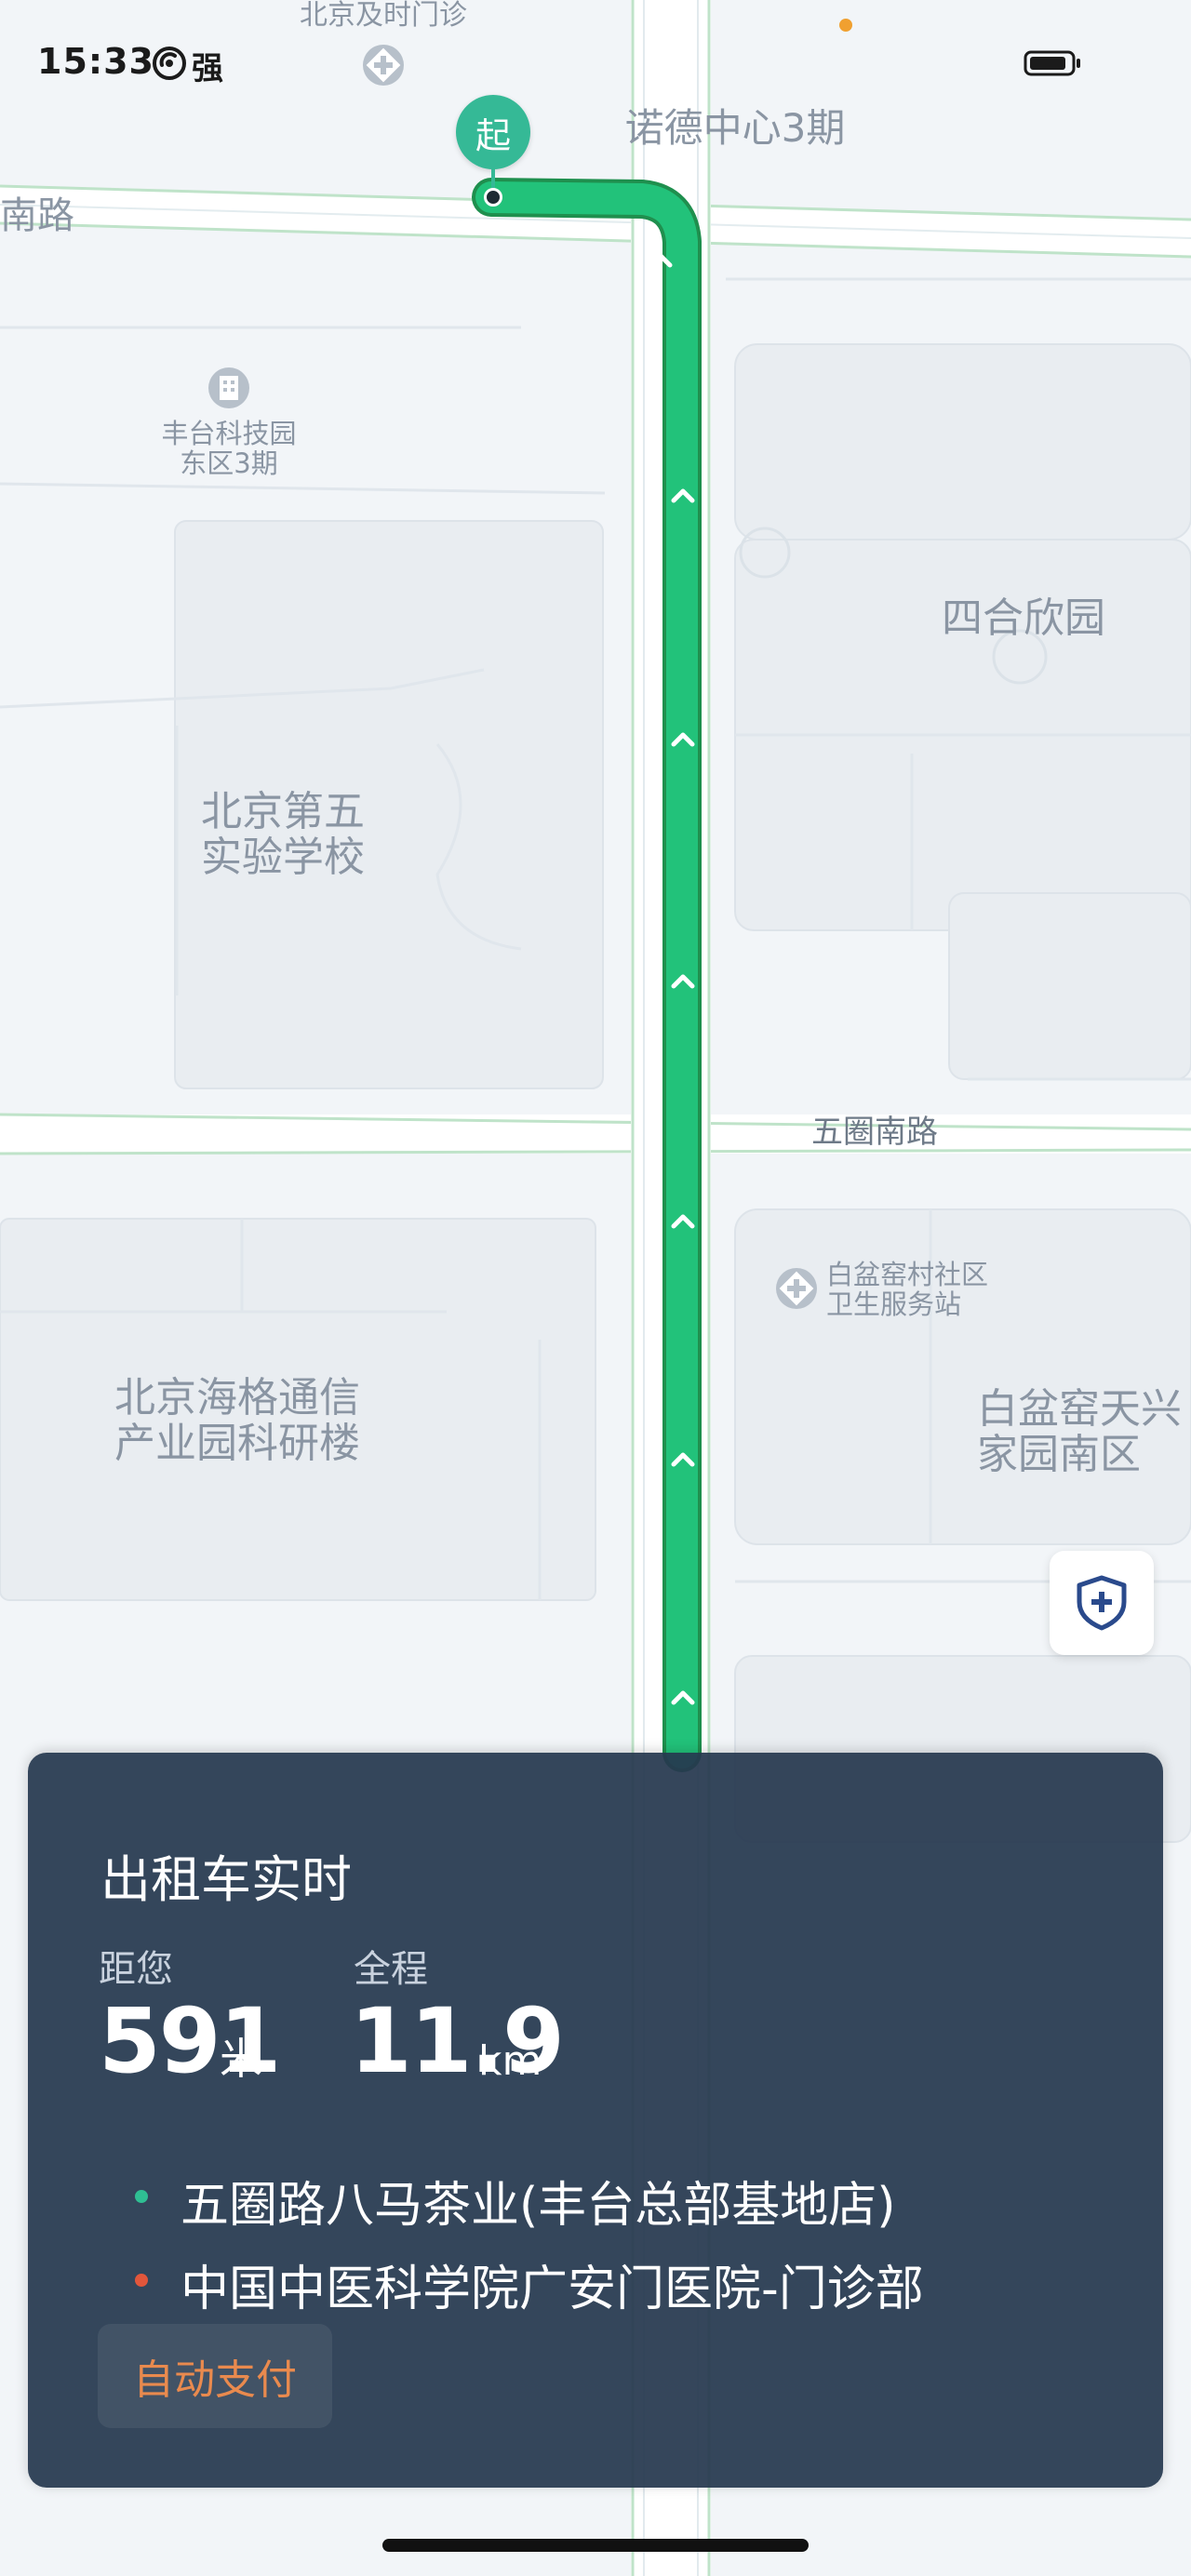  I want to click on safety-shield-button, so click(1102, 1603).